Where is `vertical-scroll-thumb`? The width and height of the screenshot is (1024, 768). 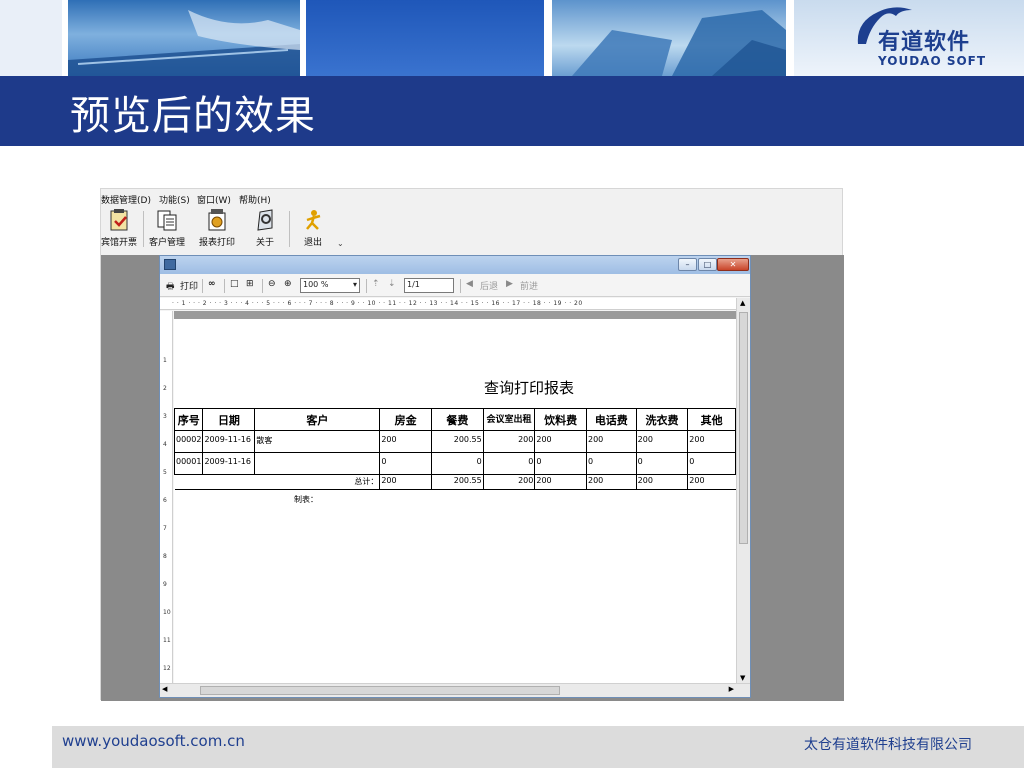 vertical-scroll-thumb is located at coordinates (743, 428).